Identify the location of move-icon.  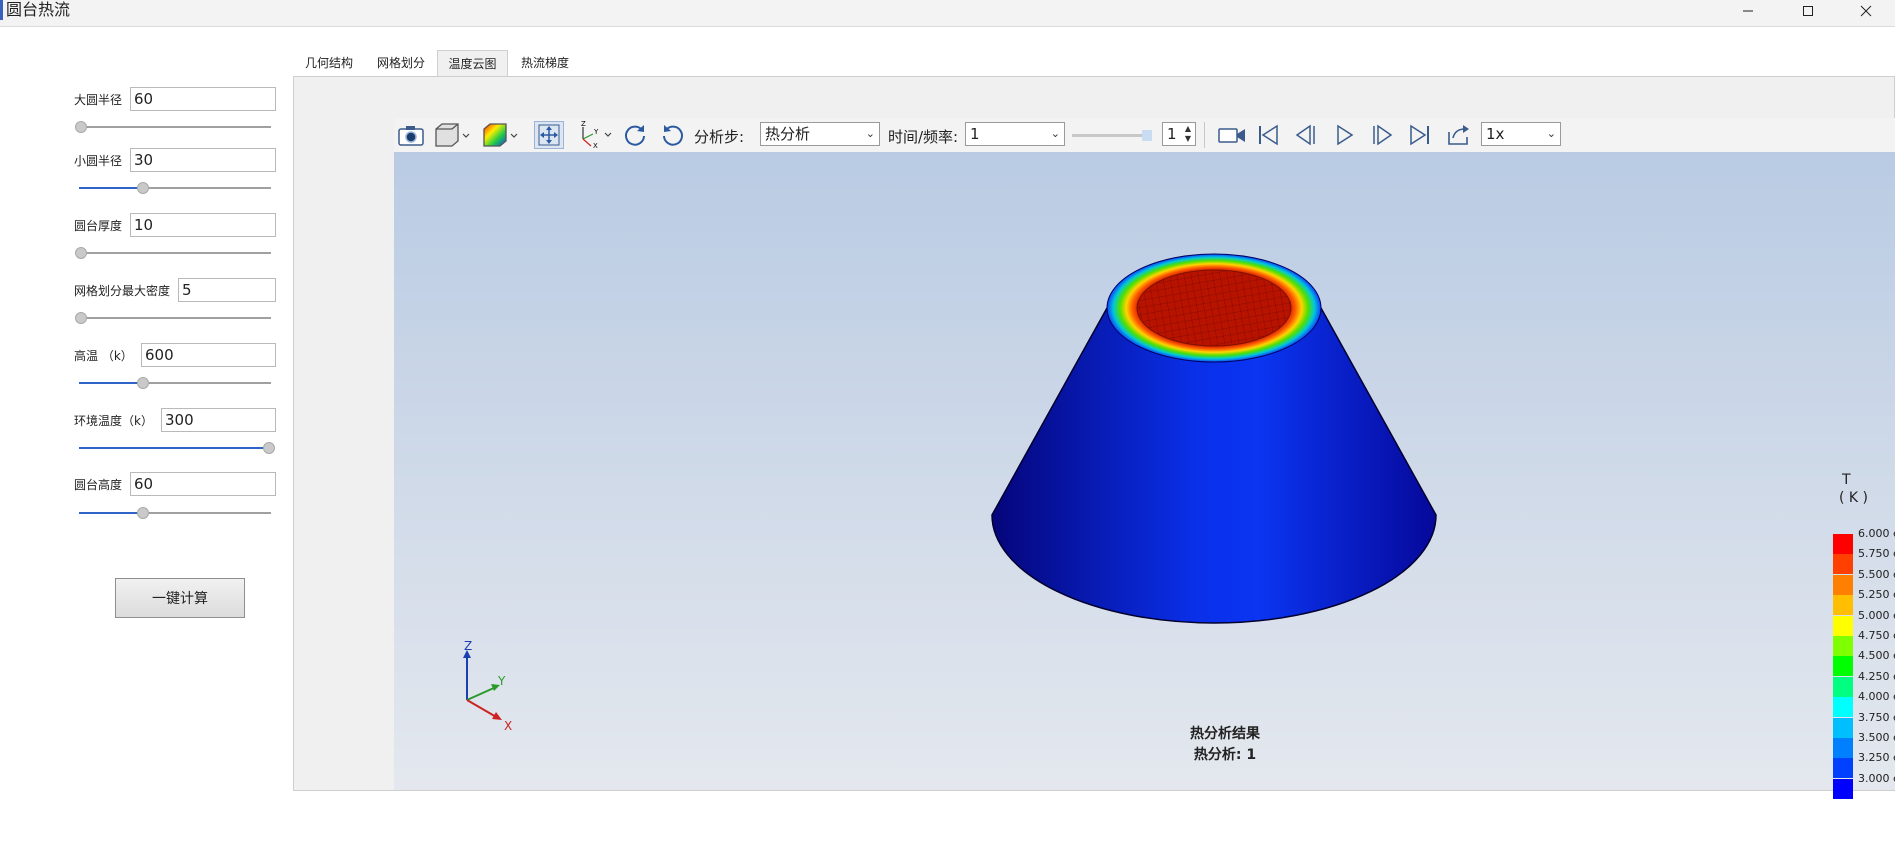
(549, 135).